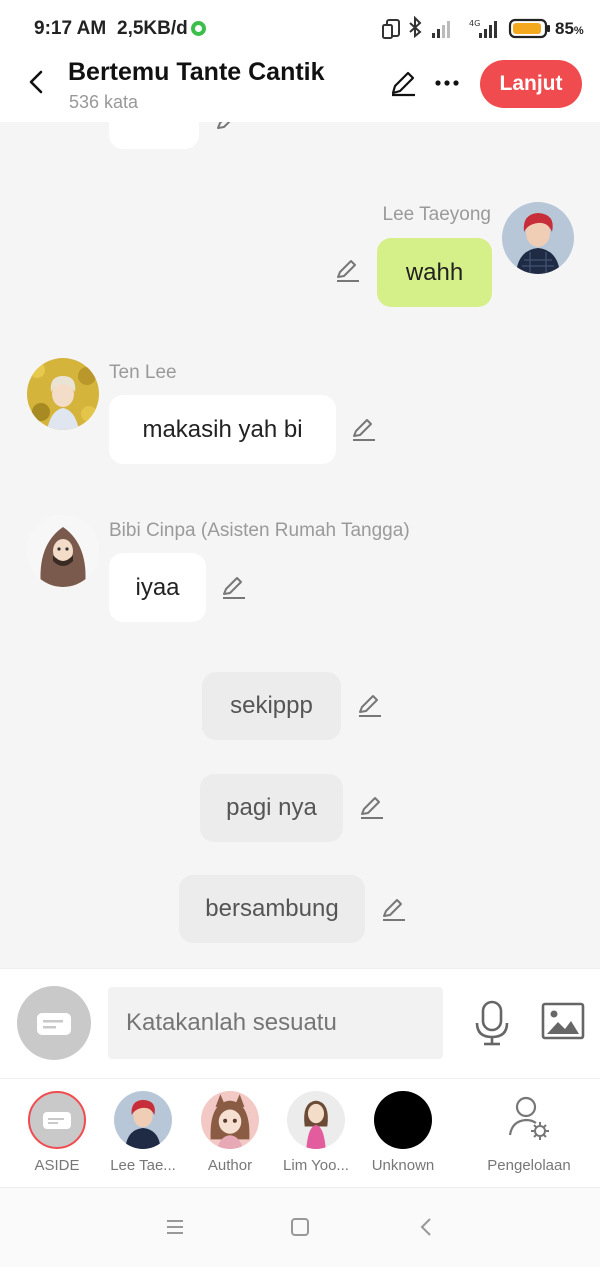 The height and width of the screenshot is (1267, 600). Describe the element at coordinates (271, 706) in the screenshot. I see `narration-bubble: sekippp` at that location.